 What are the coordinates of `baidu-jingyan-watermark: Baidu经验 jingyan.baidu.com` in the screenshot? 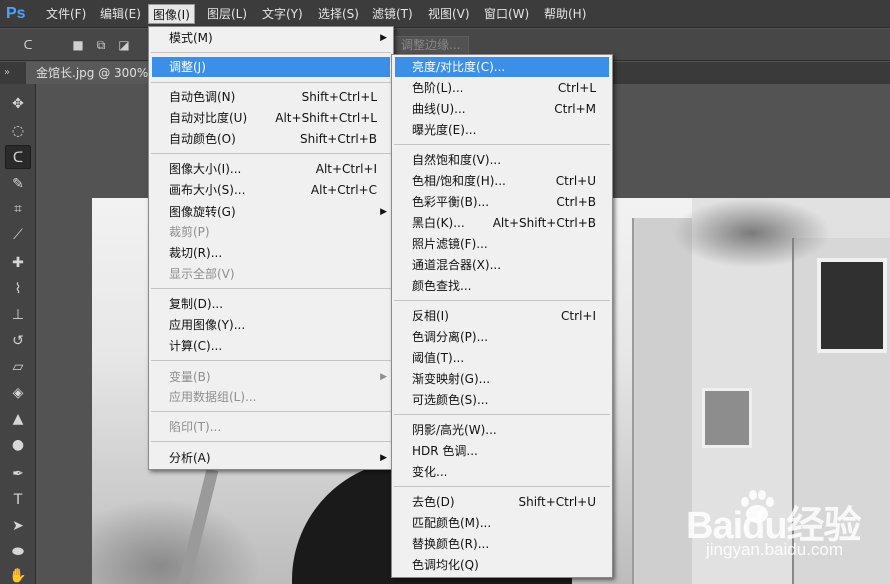 It's located at (776, 531).